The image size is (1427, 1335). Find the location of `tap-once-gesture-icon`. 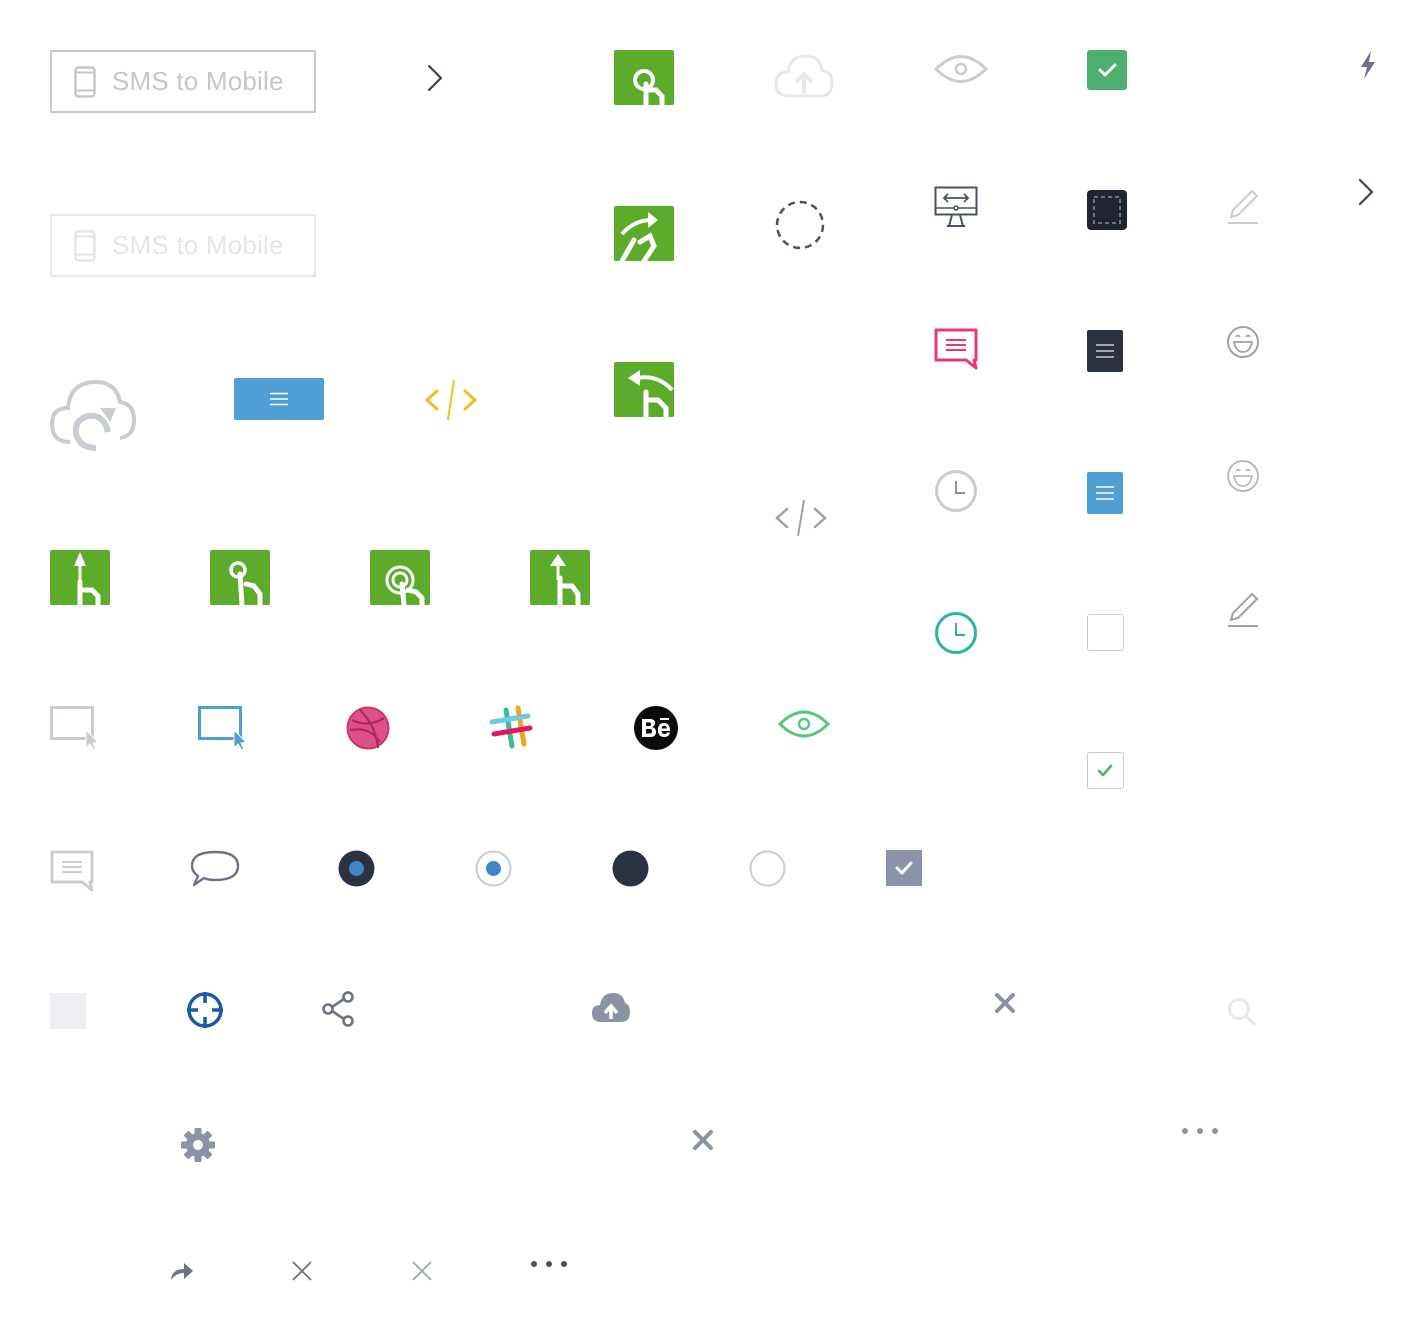

tap-once-gesture-icon is located at coordinates (240, 577).